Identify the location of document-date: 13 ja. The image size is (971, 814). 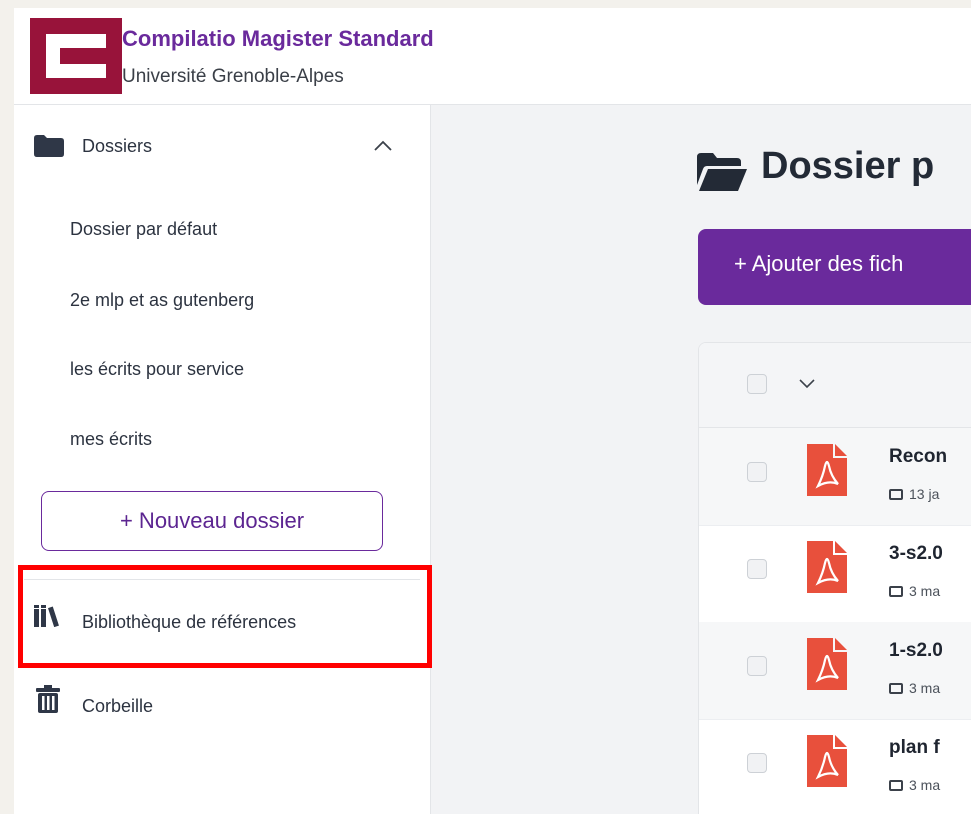
(924, 494).